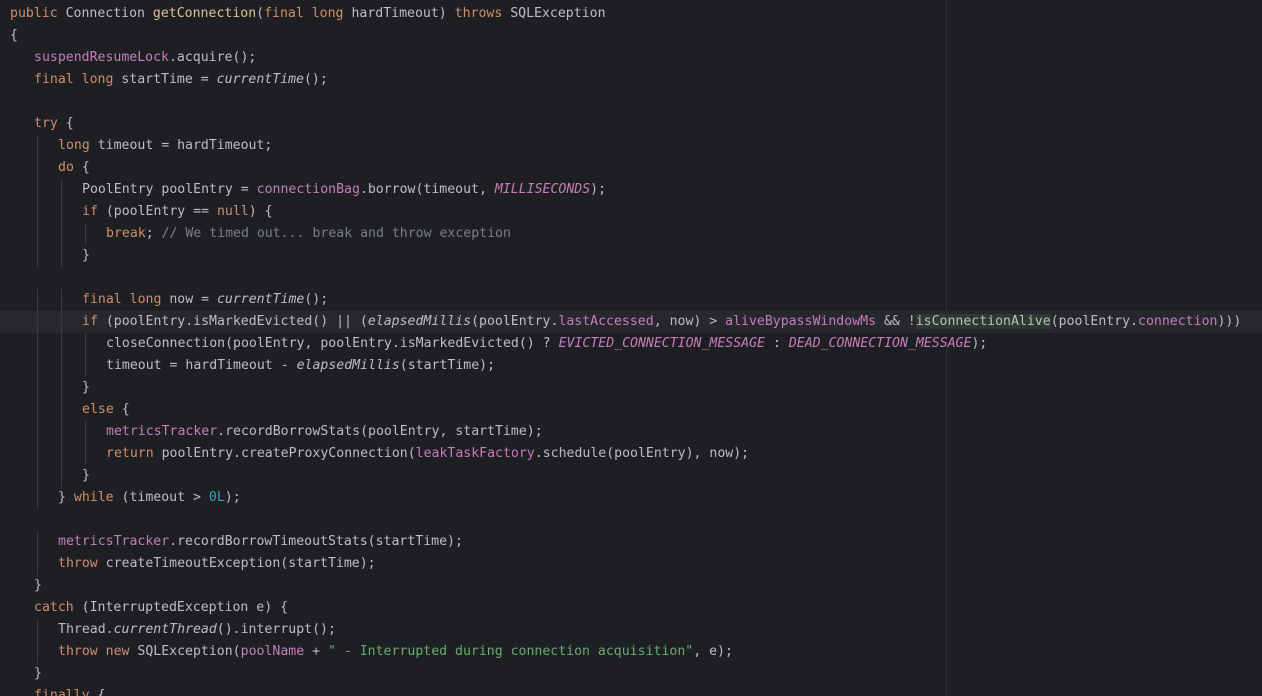  Describe the element at coordinates (631, 36) in the screenshot. I see `code-line: {` at that location.